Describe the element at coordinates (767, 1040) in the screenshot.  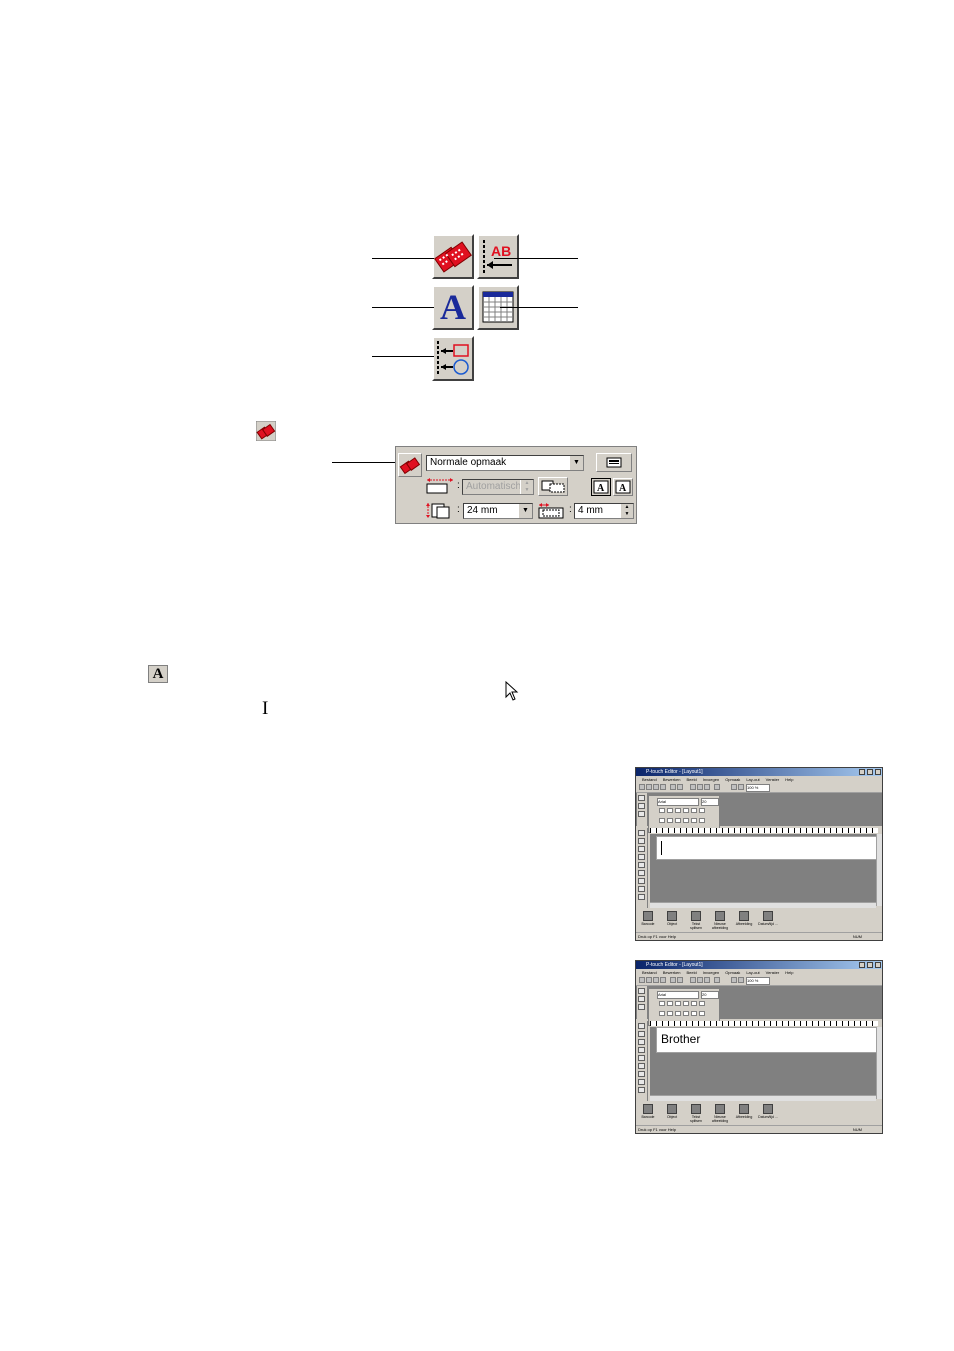
I see `label-paper: Brother` at that location.